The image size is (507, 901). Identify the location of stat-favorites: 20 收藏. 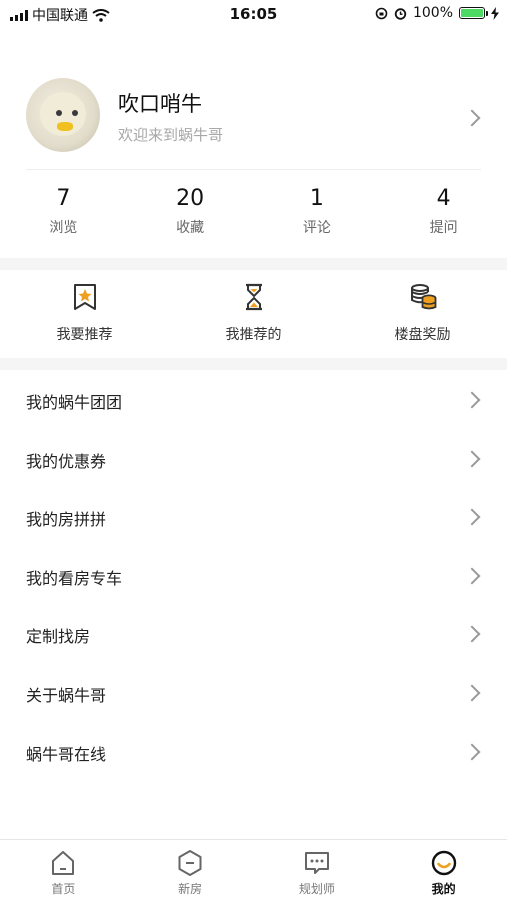
(190, 216).